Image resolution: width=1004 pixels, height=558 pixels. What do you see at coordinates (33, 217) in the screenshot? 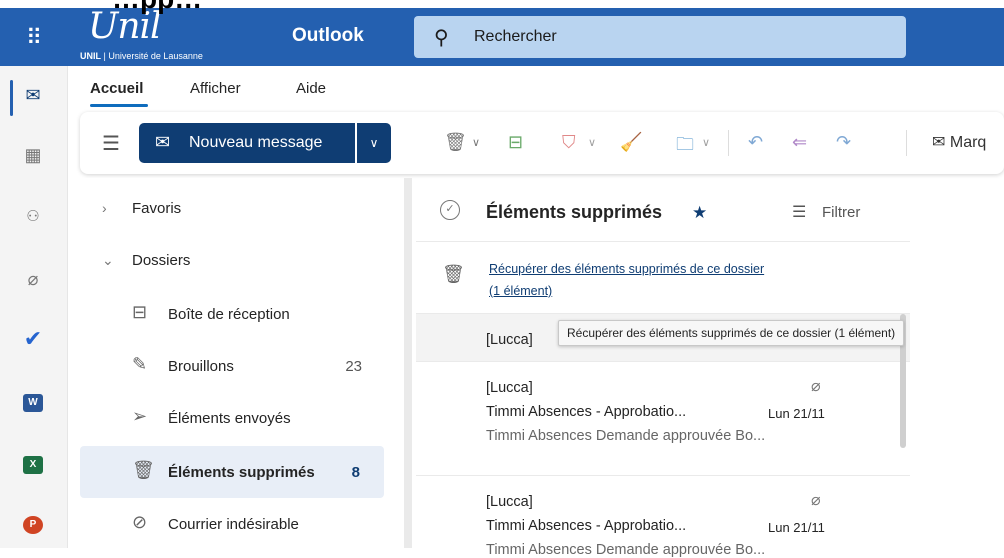
I see `people-icon: ⚇` at bounding box center [33, 217].